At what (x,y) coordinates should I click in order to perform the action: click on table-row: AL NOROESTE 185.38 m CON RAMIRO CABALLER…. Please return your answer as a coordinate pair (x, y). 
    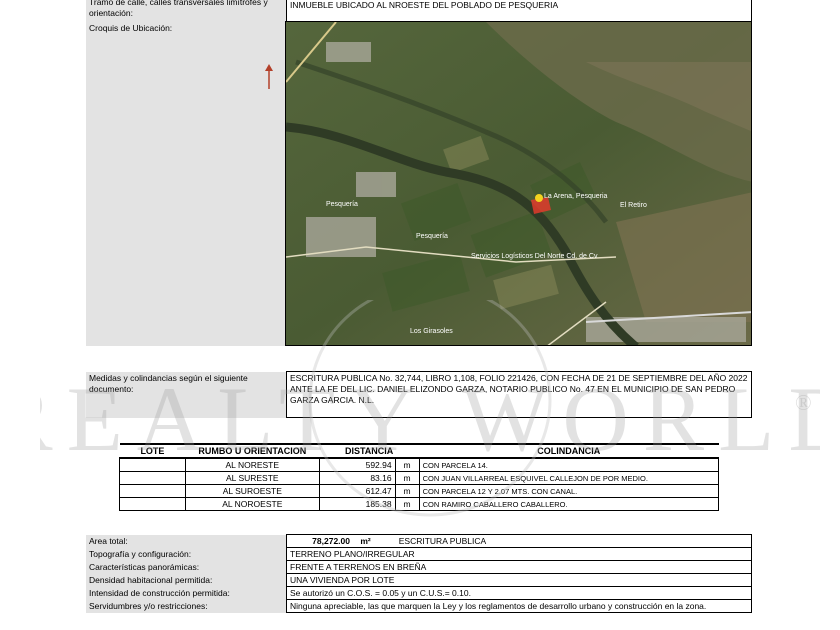
    Looking at the image, I should click on (419, 504).